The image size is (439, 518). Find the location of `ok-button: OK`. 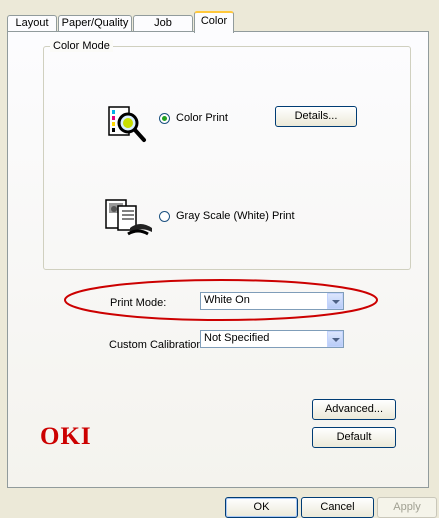

ok-button: OK is located at coordinates (261, 507).